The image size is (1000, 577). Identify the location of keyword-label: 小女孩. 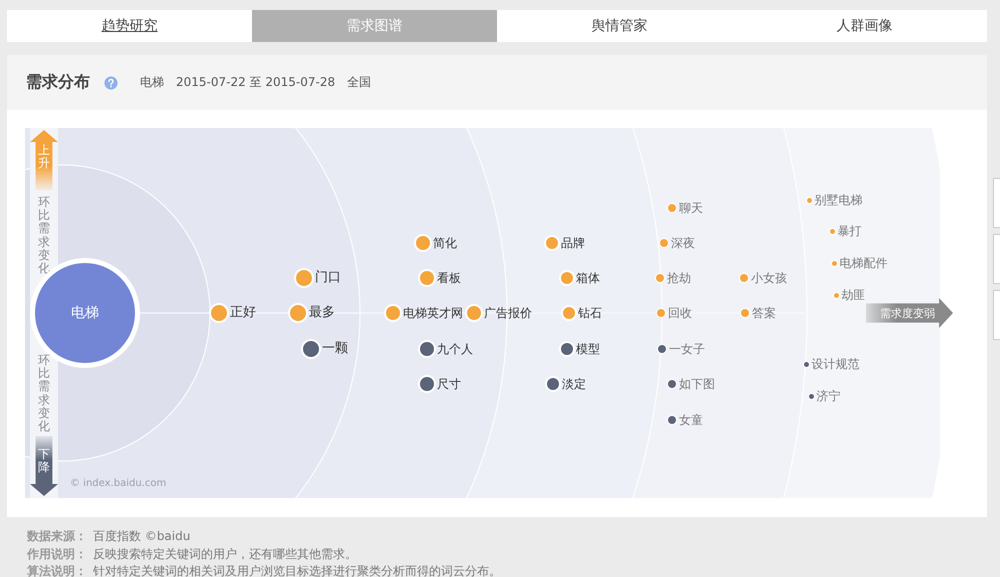
(769, 278).